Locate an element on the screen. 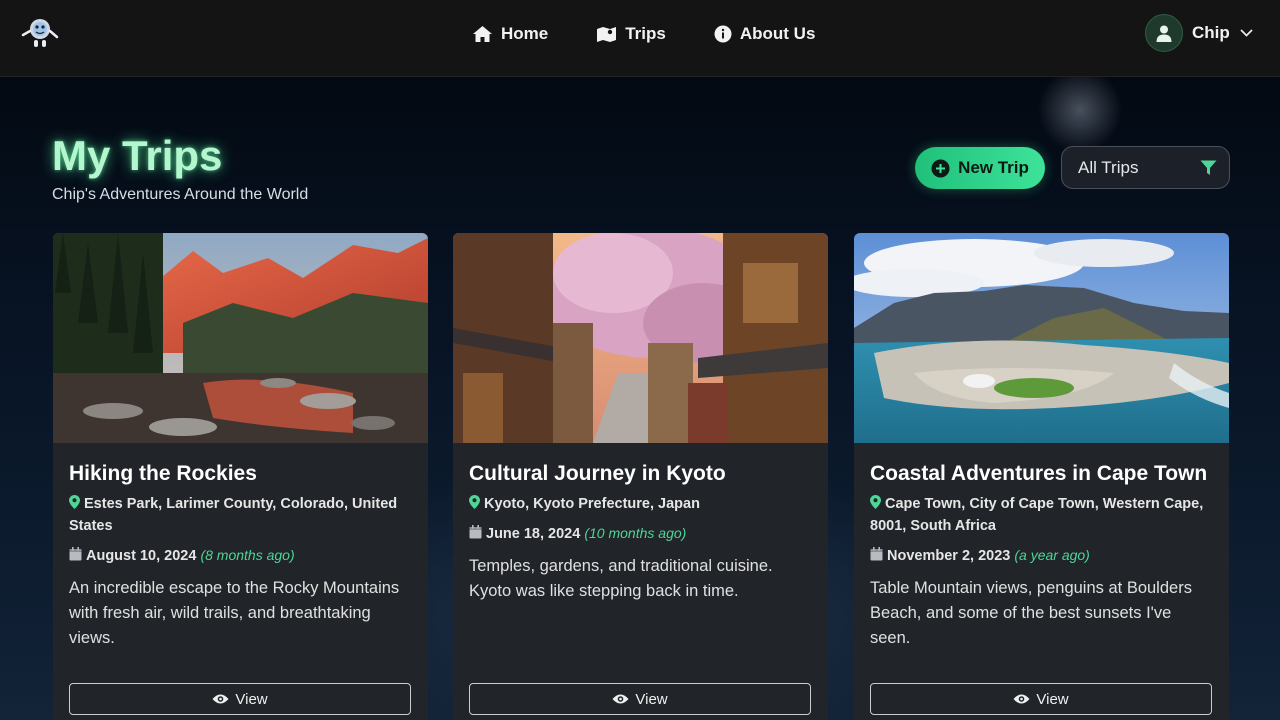  nav-home-label: Home is located at coordinates (525, 33).